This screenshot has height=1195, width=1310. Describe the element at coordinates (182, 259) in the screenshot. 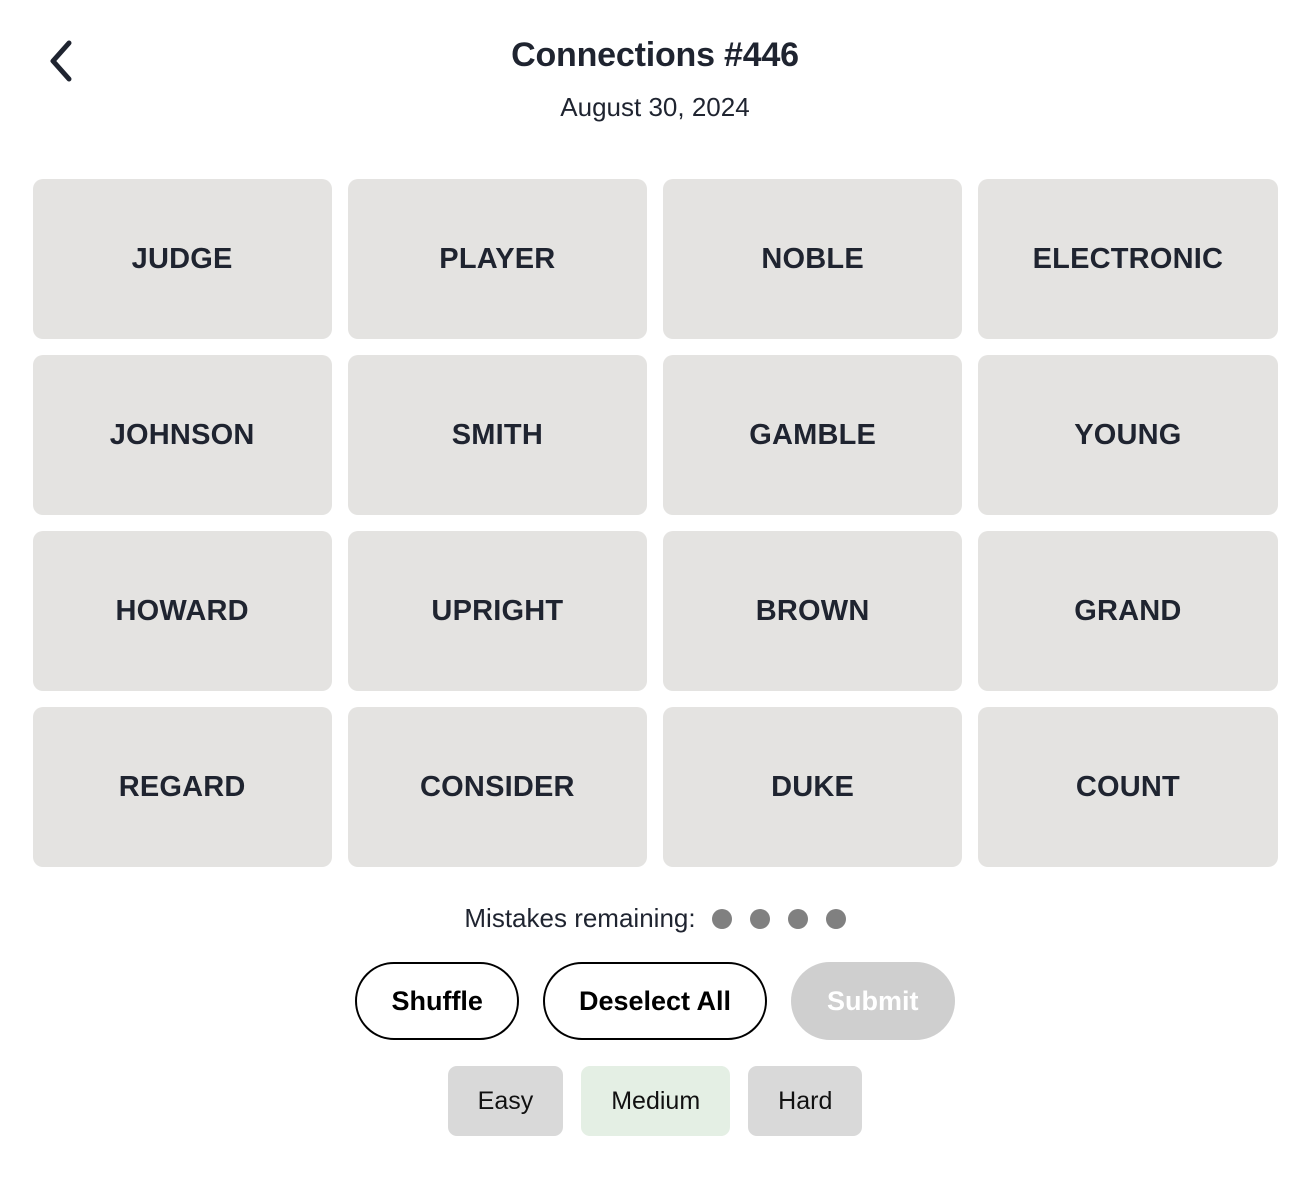

I see `word-tile: JUDGE` at that location.